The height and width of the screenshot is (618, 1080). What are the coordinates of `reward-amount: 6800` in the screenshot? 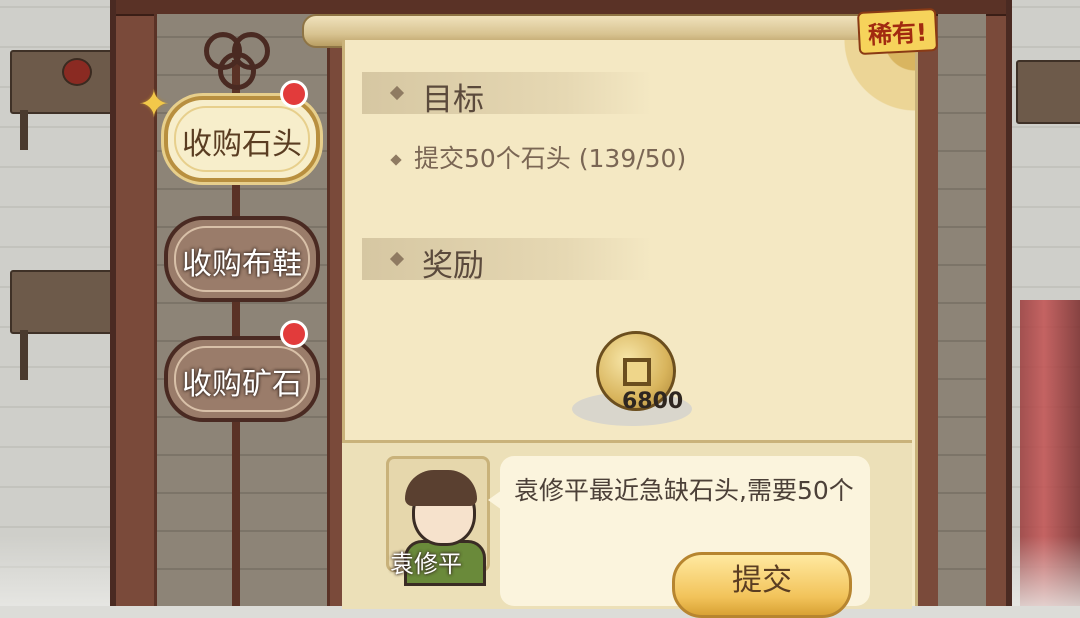 It's located at (653, 401).